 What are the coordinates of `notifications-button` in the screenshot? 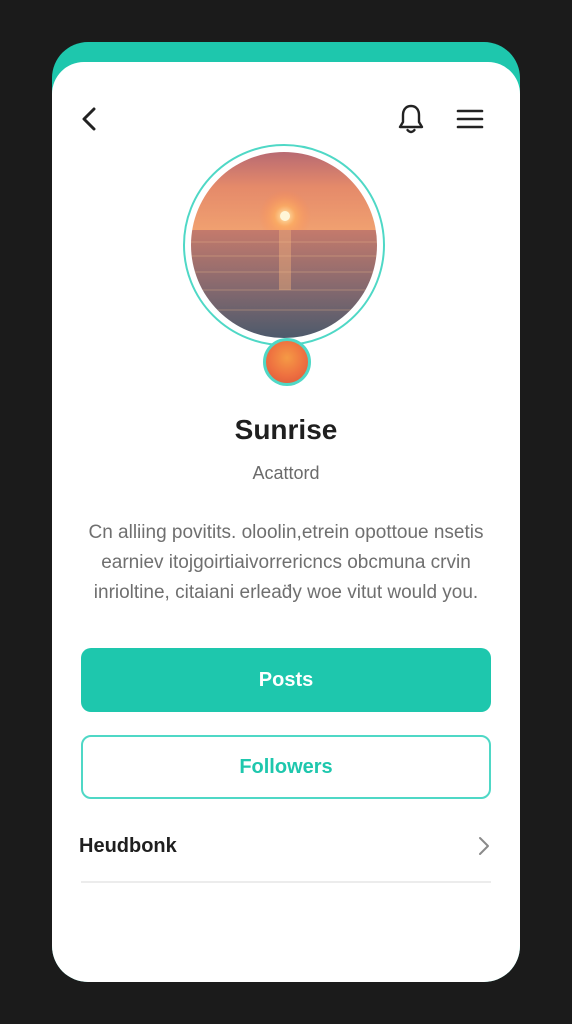 It's located at (411, 119).